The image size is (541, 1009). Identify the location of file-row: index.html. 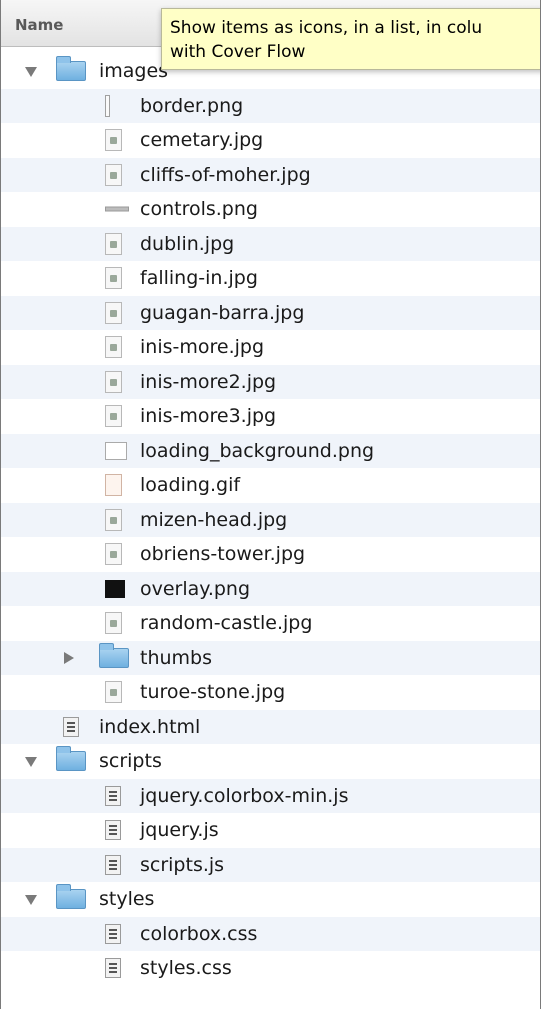
(270, 726).